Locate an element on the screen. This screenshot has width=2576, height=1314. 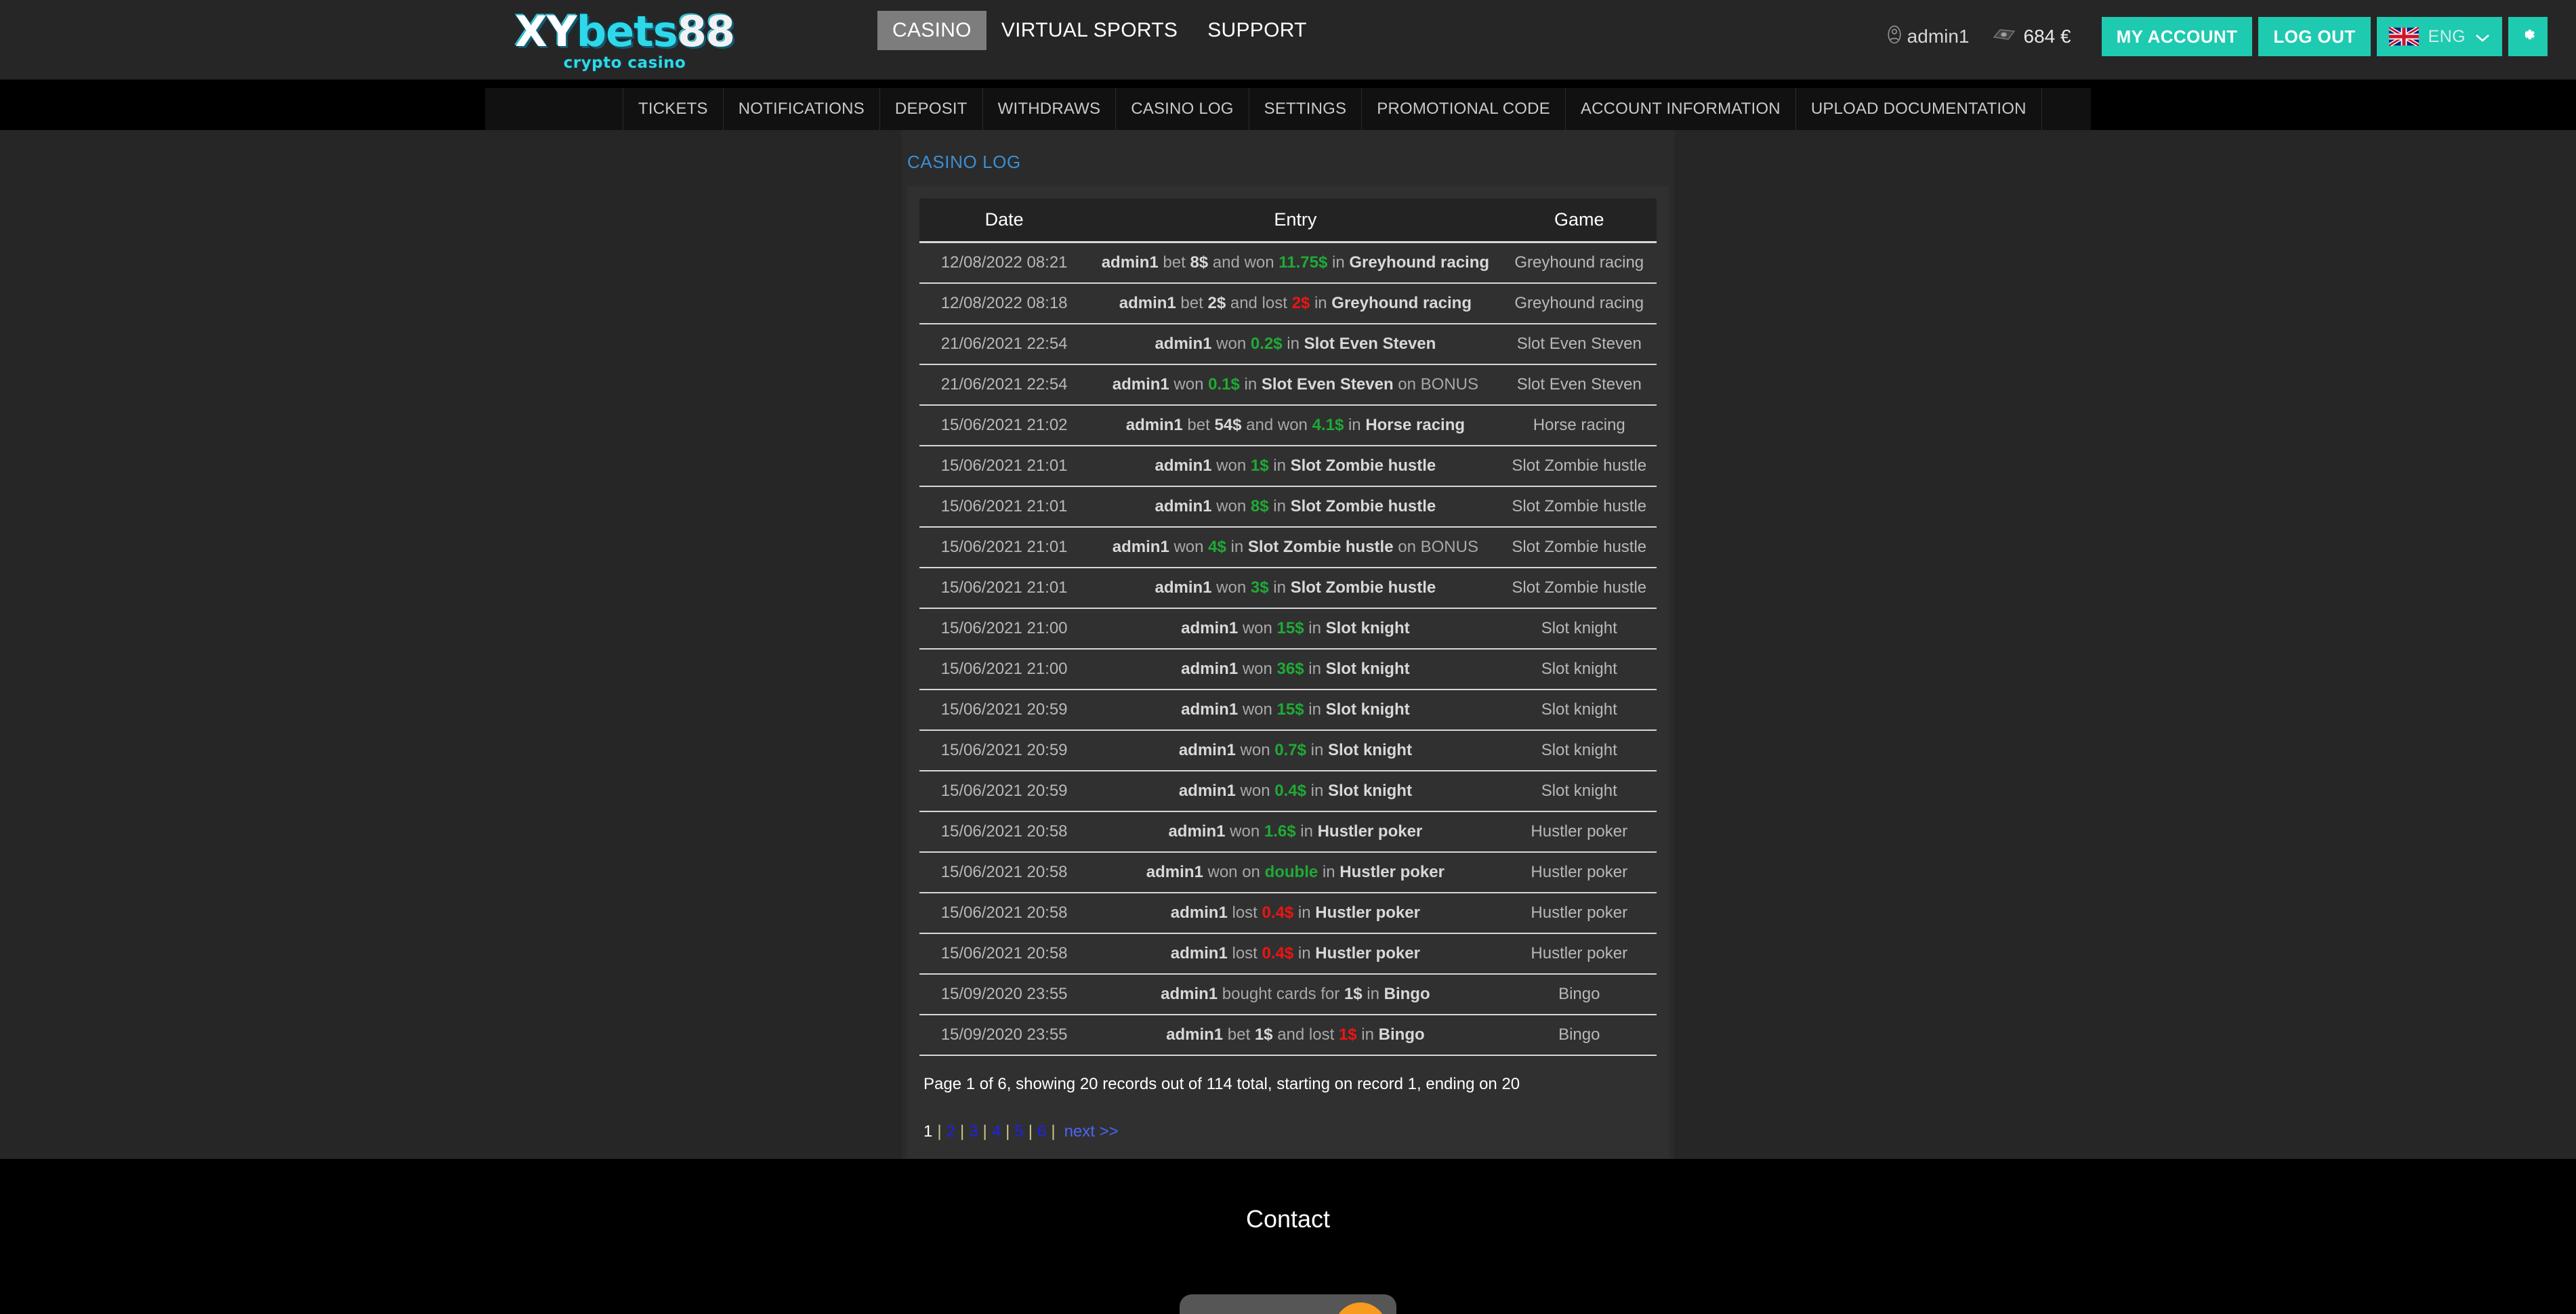
nav-item-support: SUPPORT is located at coordinates (1257, 30).